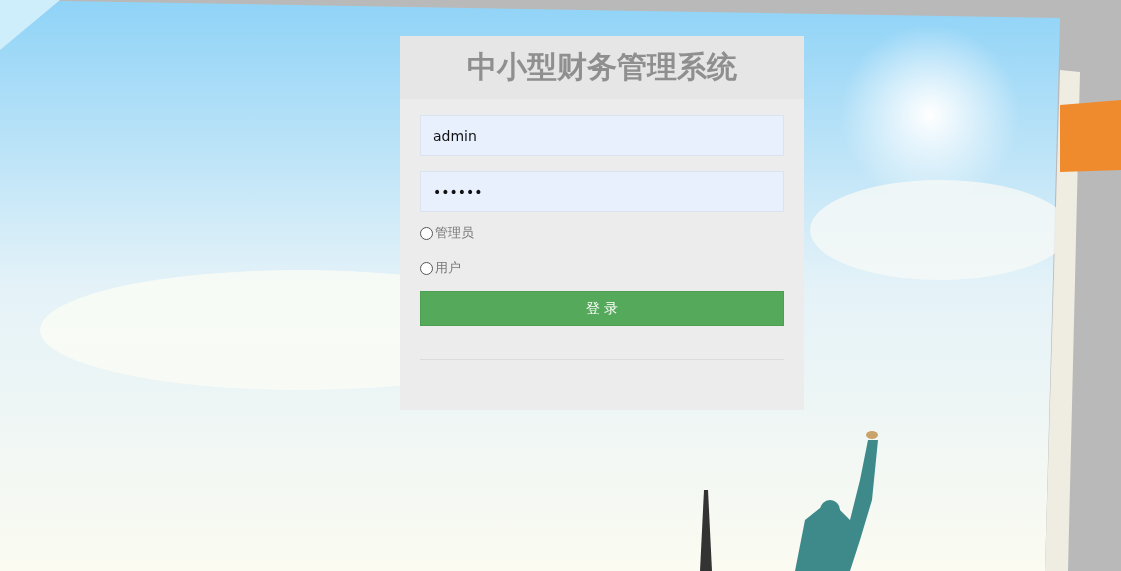  What do you see at coordinates (602, 191) in the screenshot?
I see `password-field: ••••••` at bounding box center [602, 191].